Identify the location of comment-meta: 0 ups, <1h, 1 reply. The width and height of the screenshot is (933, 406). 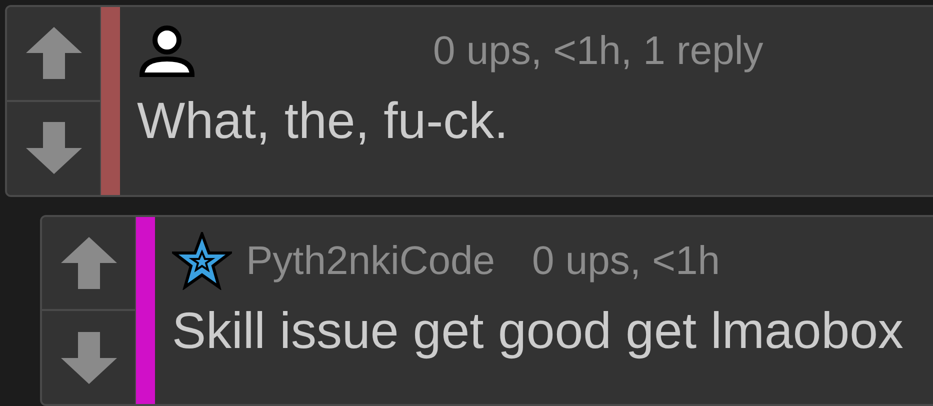
(598, 51).